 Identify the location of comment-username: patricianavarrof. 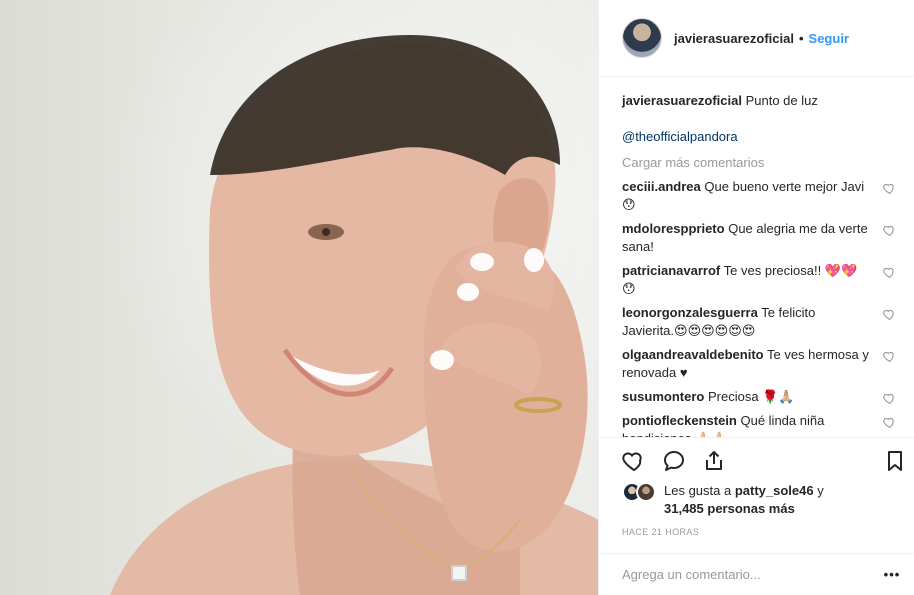
(671, 270).